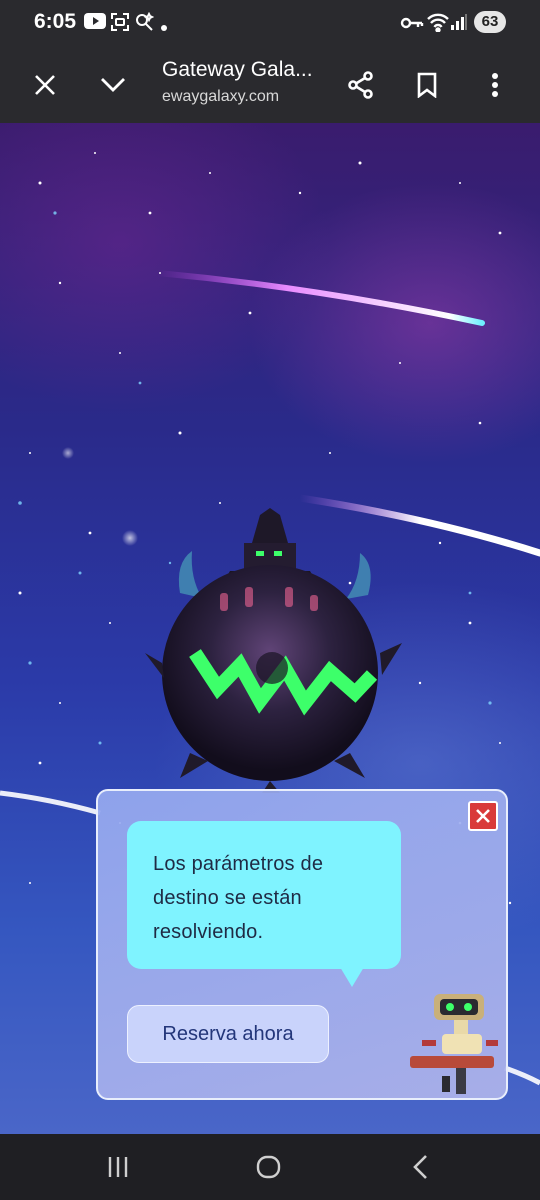 The width and height of the screenshot is (540, 1200). Describe the element at coordinates (221, 96) in the screenshot. I see `page-url: ewaygalaxy.com` at that location.